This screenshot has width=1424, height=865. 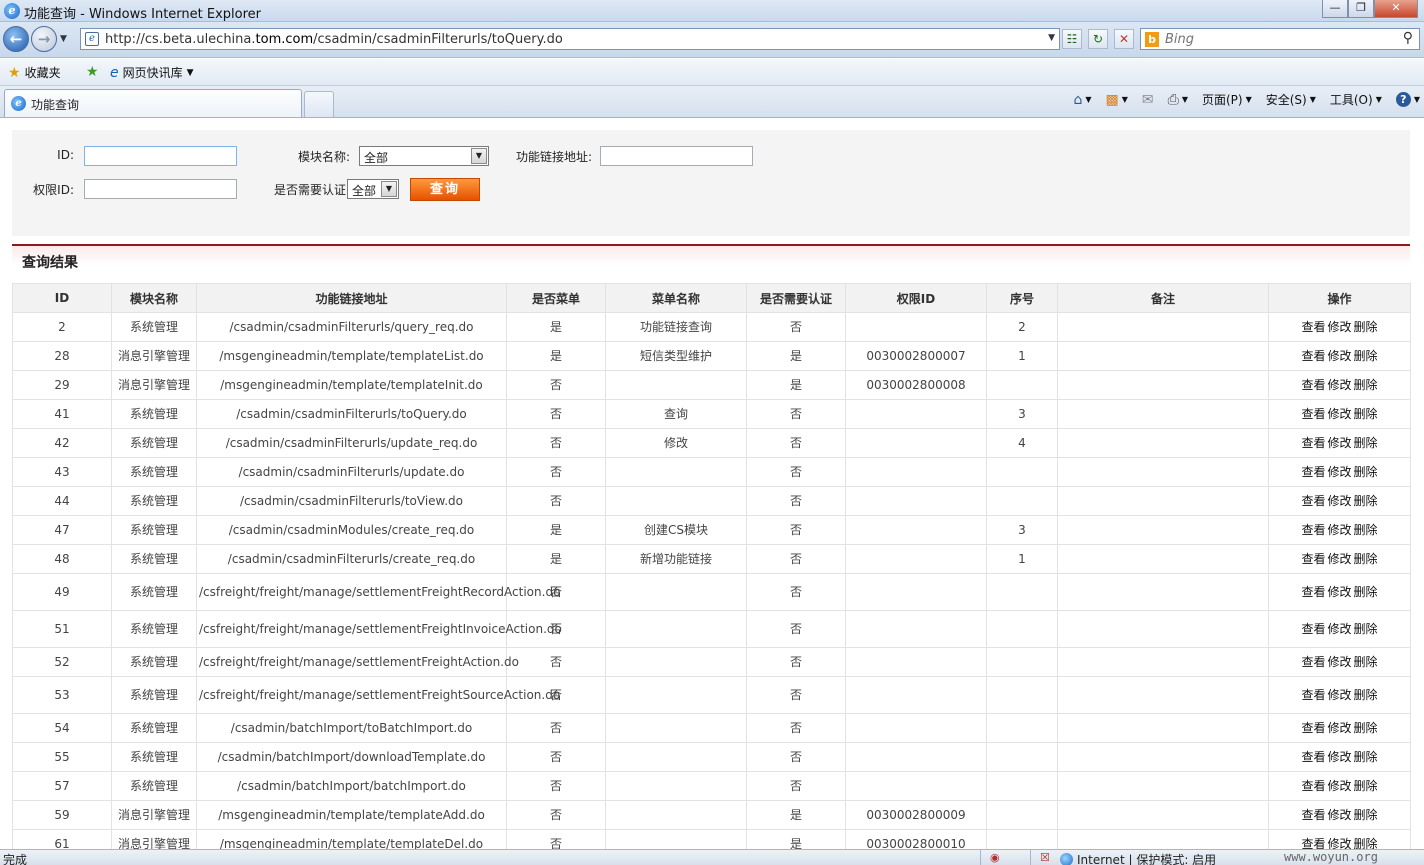 What do you see at coordinates (796, 629) in the screenshot?
I see `cell-auth: 否` at bounding box center [796, 629].